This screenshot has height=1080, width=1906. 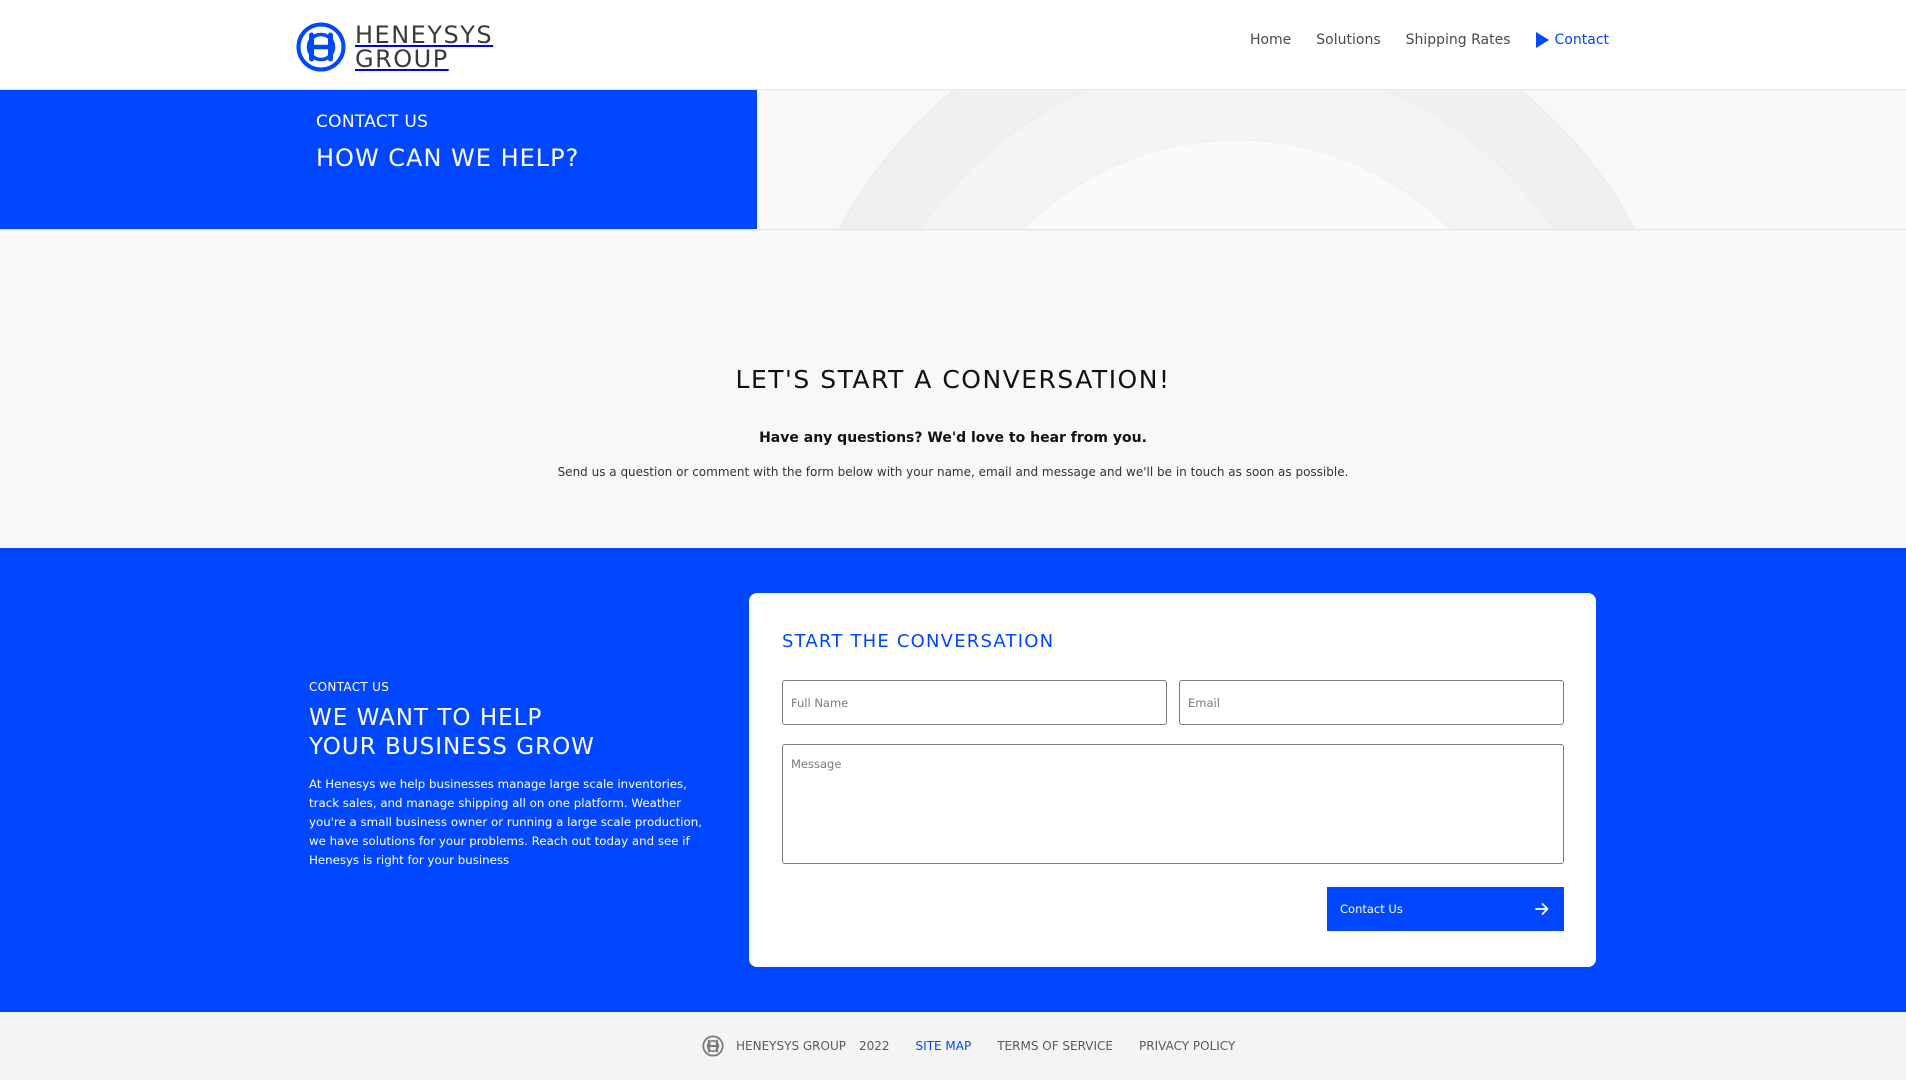 What do you see at coordinates (918, 641) in the screenshot?
I see `form-title: START THE CONVERSATION` at bounding box center [918, 641].